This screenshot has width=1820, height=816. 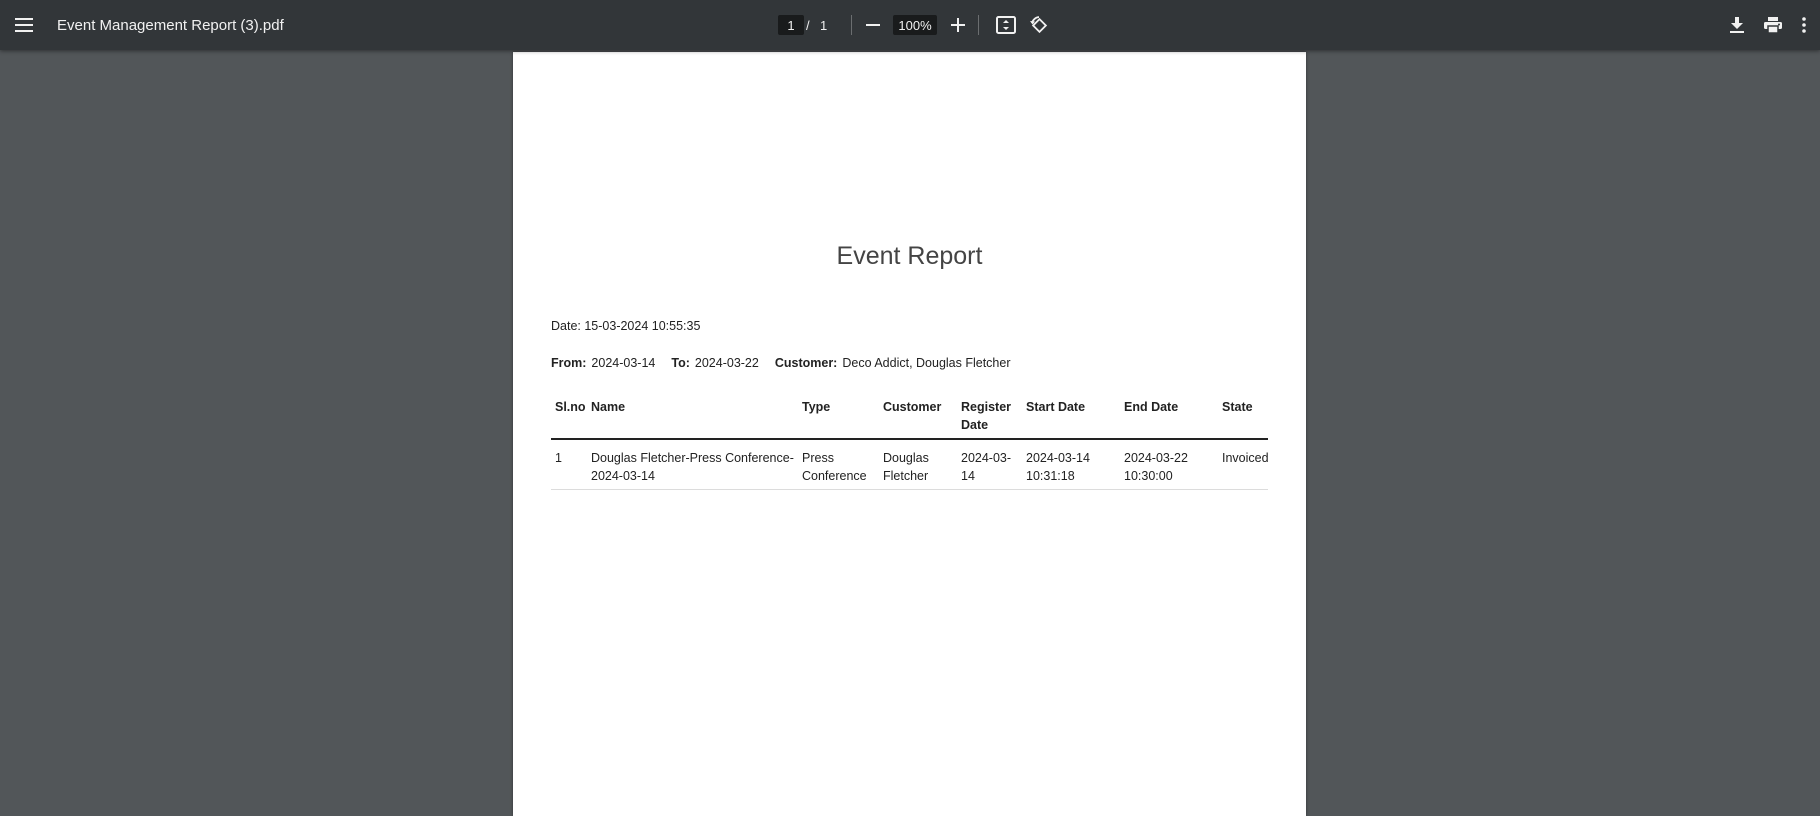 I want to click on zoom-level-input: 100%, so click(x=915, y=25).